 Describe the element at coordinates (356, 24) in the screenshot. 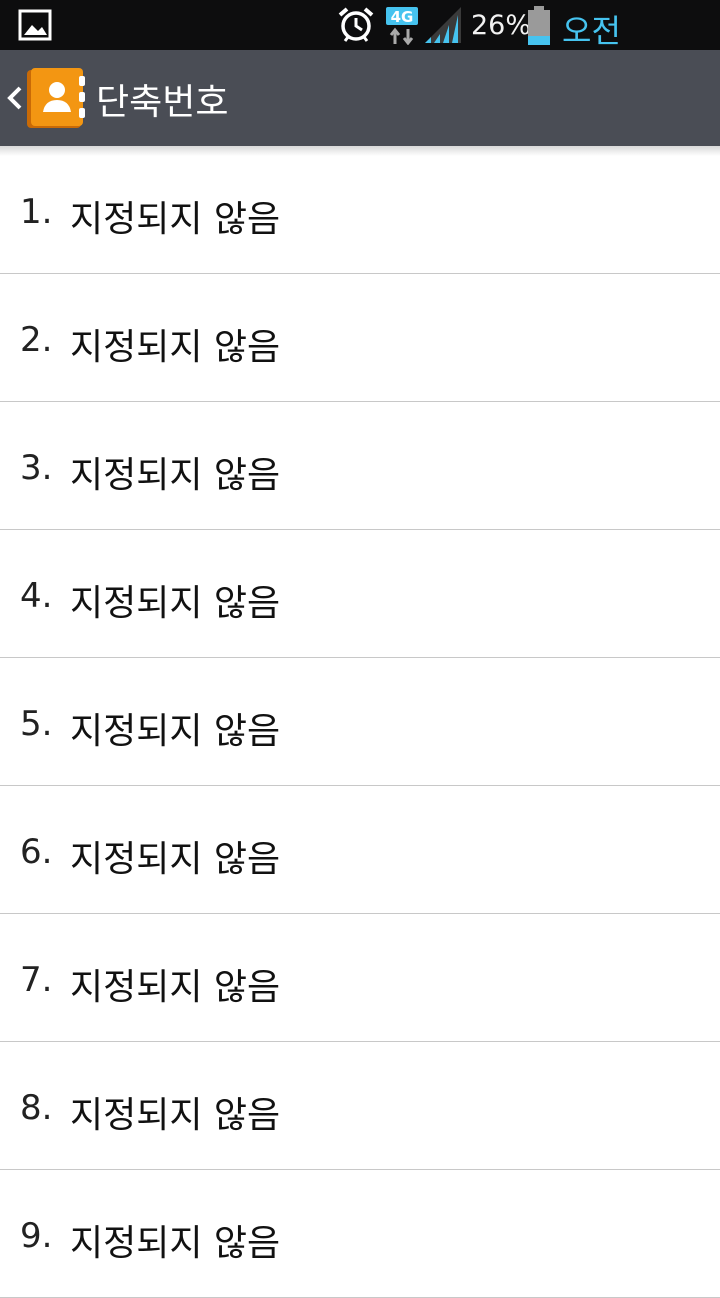

I see `alarm-icon` at that location.